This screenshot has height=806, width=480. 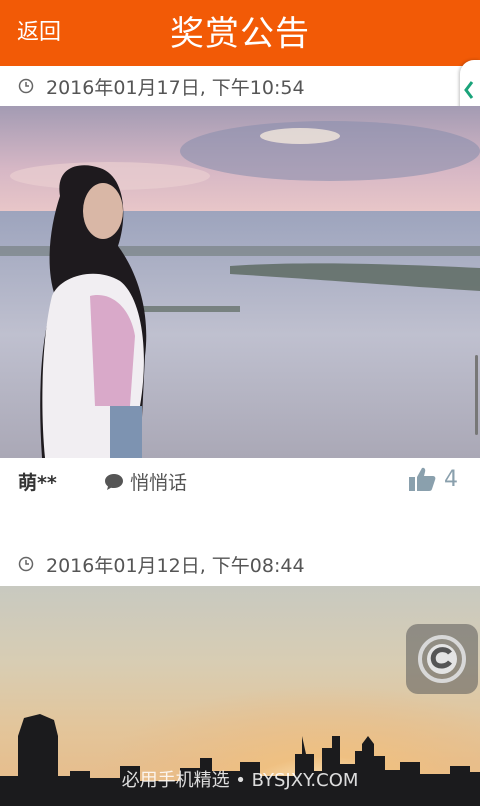 What do you see at coordinates (114, 481) in the screenshot?
I see `speech-bubble-icon` at bounding box center [114, 481].